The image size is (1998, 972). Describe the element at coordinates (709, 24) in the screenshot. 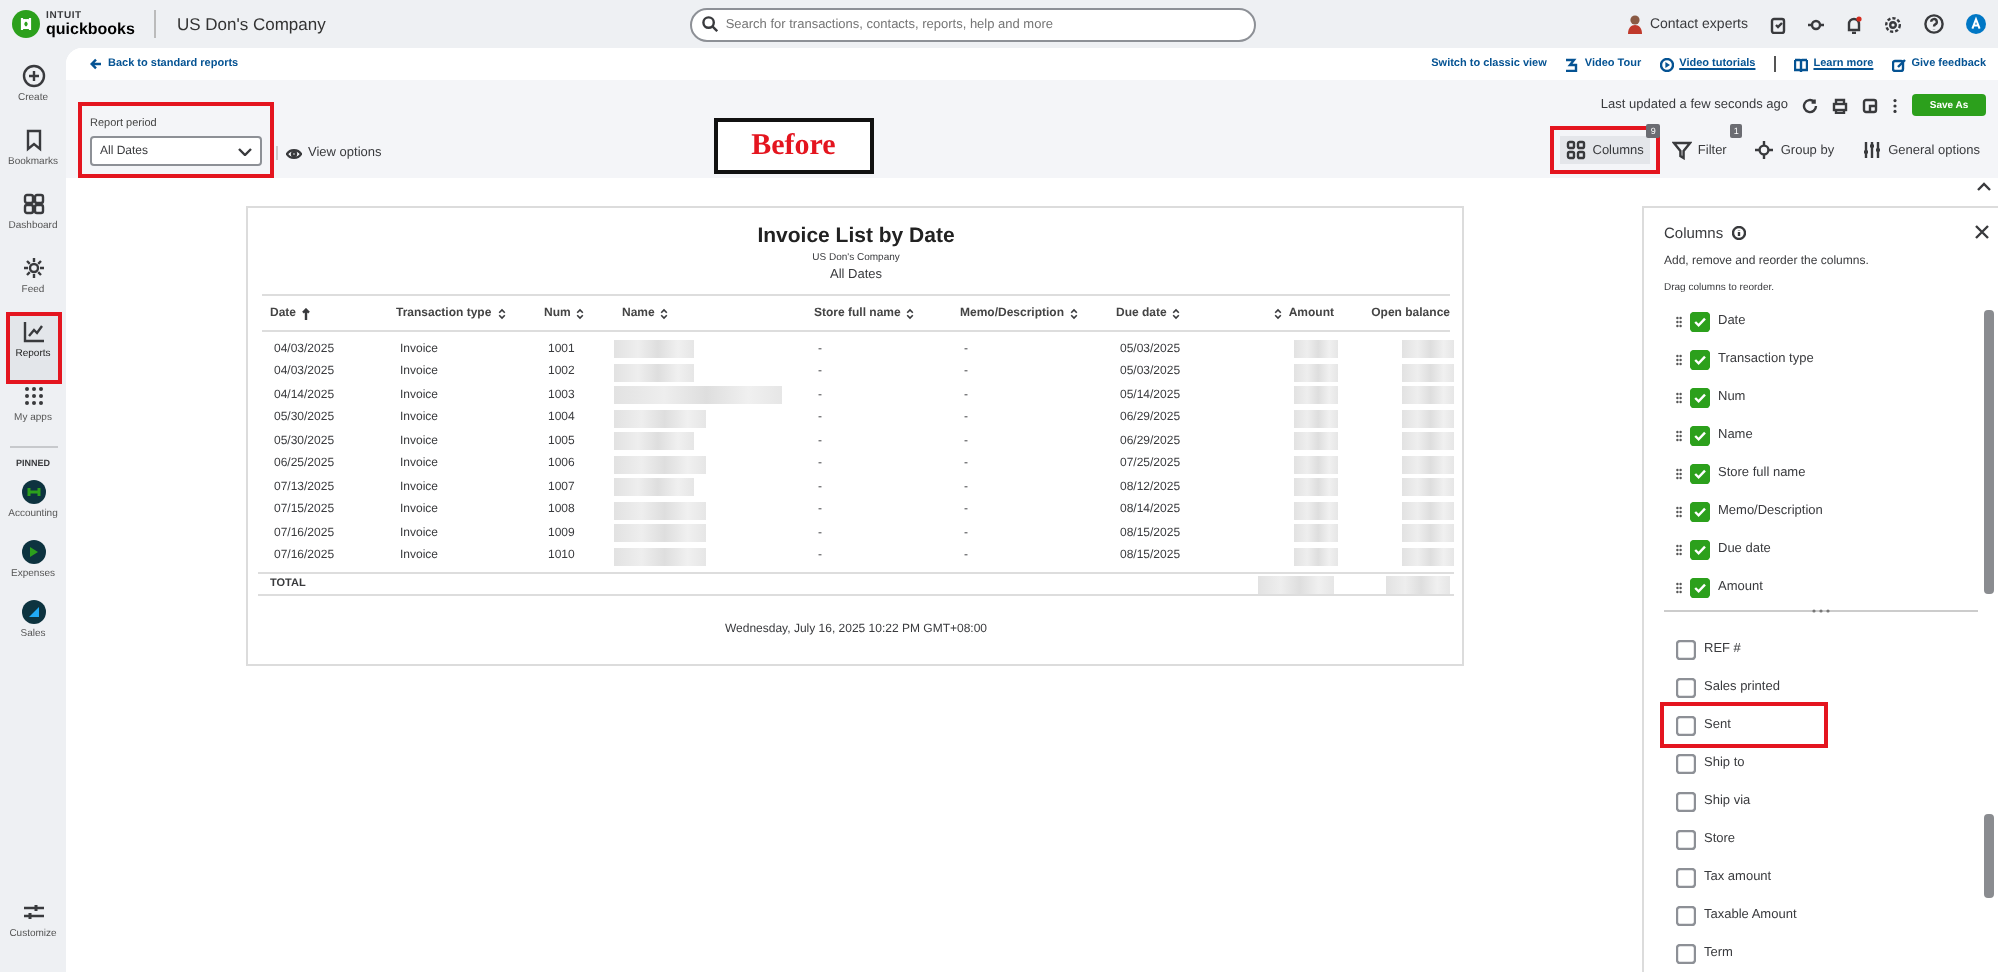

I see `search-icon` at that location.